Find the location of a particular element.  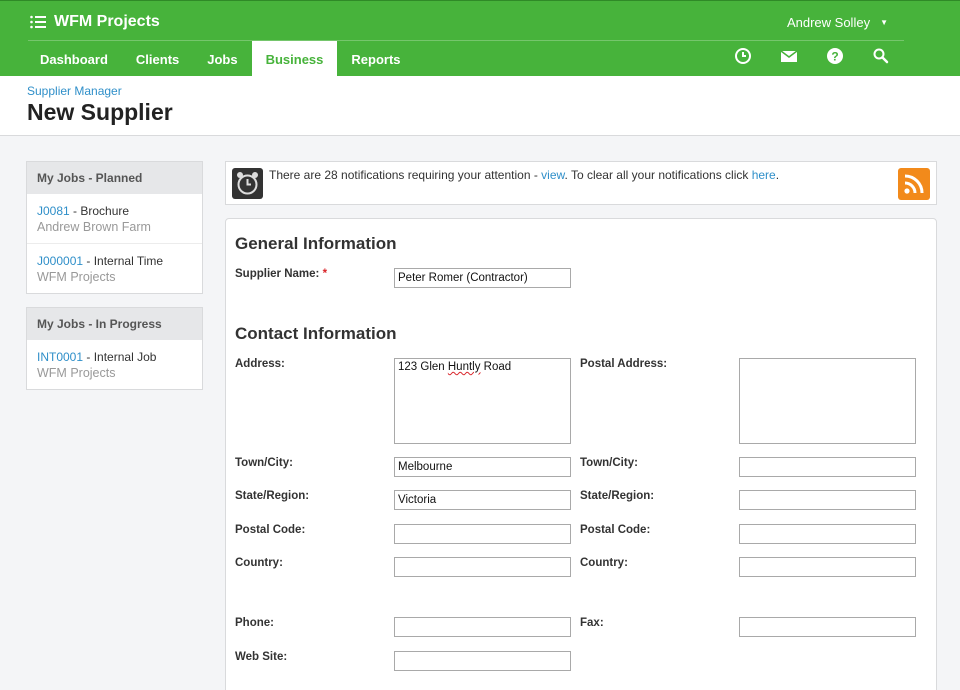

postal-postal-code-label: Postal Code: is located at coordinates (615, 530).